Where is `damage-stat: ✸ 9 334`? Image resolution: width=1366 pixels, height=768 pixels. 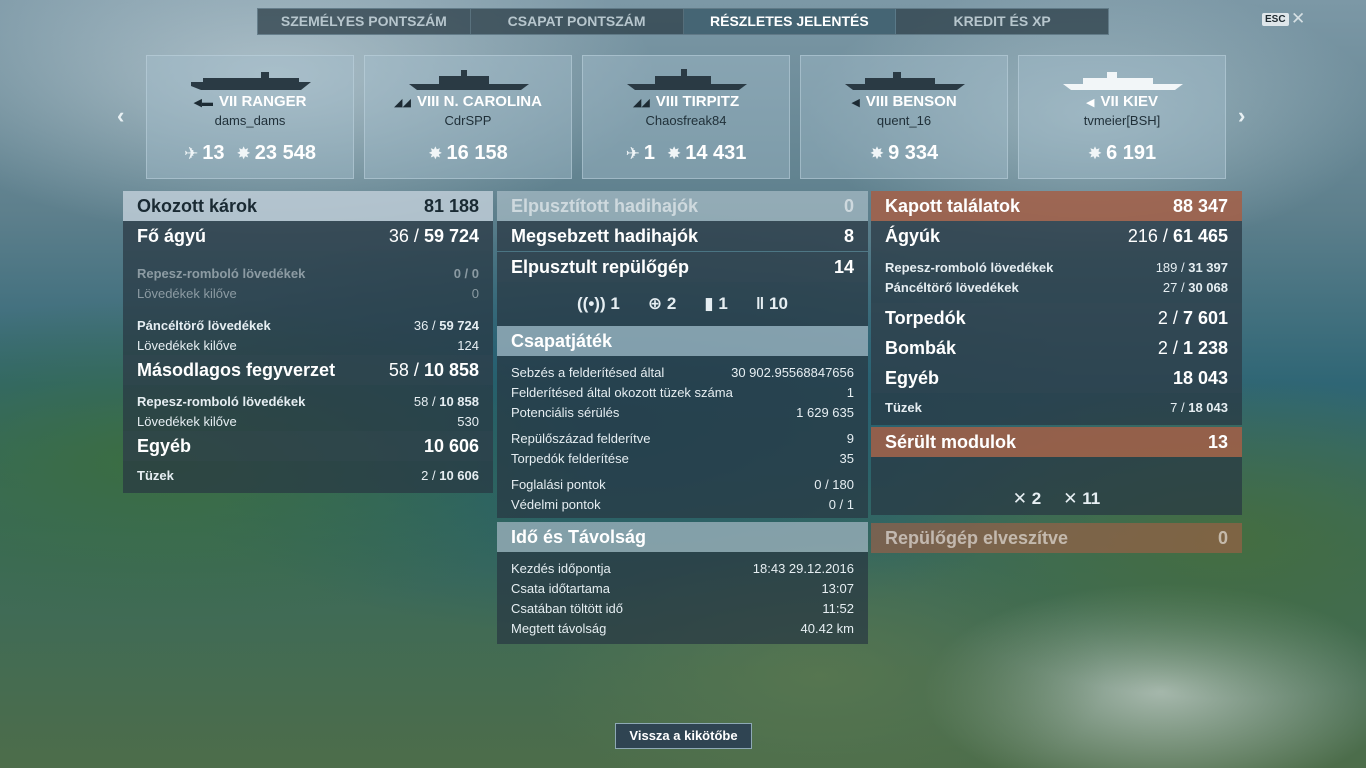 damage-stat: ✸ 9 334 is located at coordinates (904, 153).